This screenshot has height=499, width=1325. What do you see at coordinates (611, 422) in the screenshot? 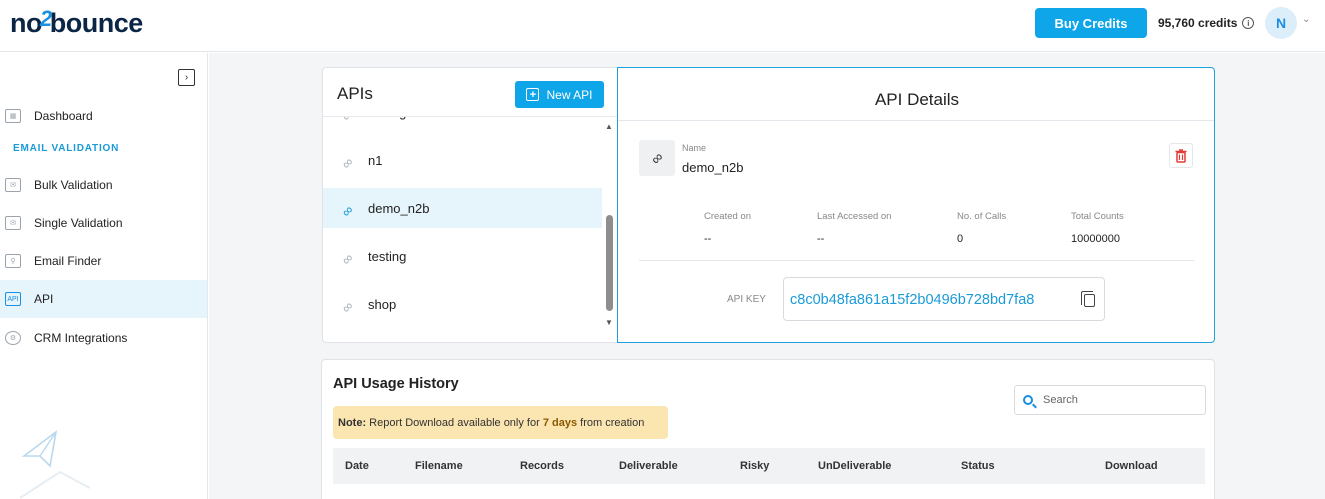
I see `note-text-2: from creation` at bounding box center [611, 422].